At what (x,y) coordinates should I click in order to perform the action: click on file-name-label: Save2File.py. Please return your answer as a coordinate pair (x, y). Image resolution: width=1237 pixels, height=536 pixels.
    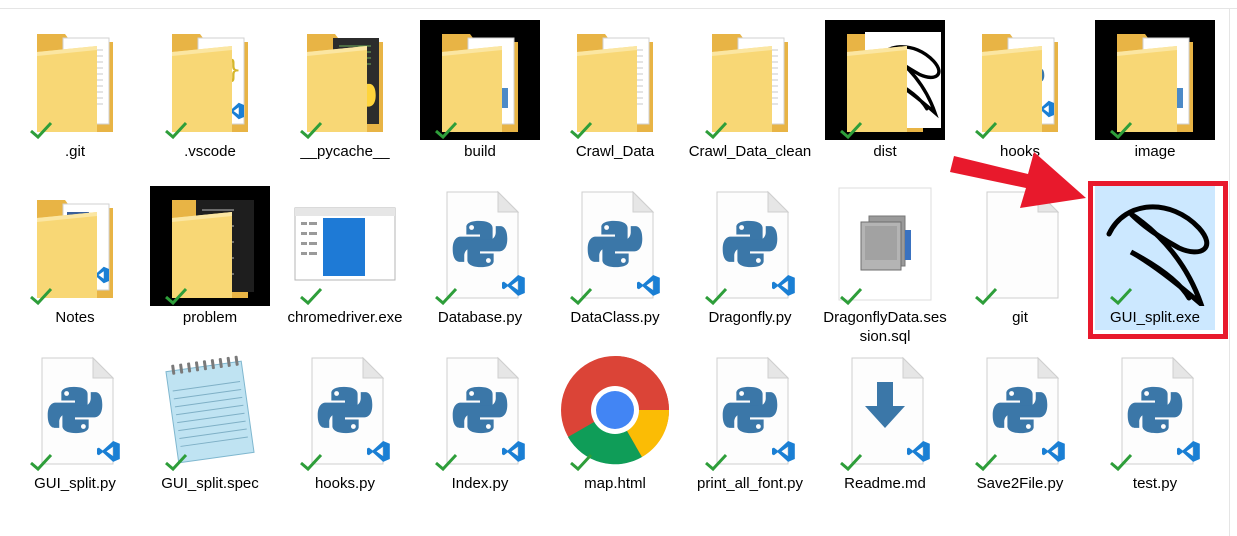
    Looking at the image, I should click on (1020, 483).